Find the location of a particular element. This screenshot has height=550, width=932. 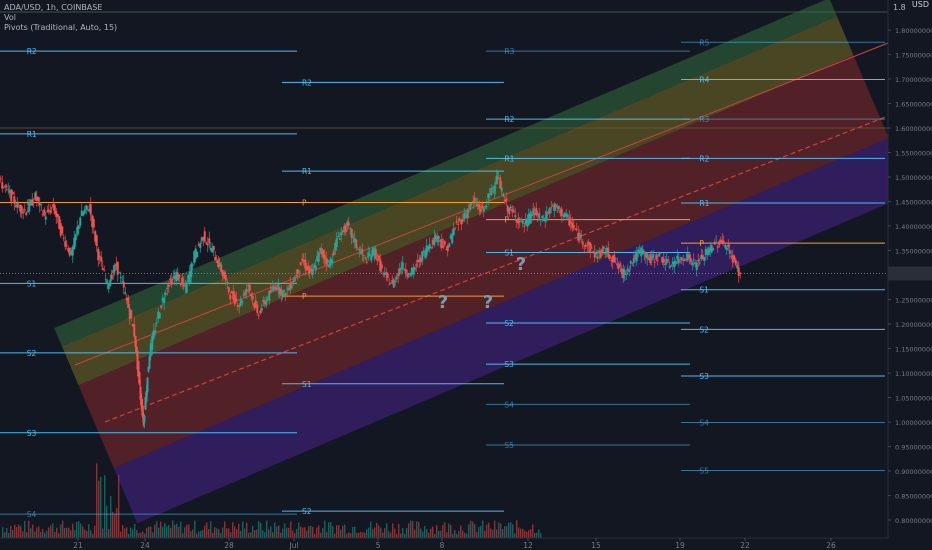

price-tick-label: 1.50000000 is located at coordinates (913, 178).